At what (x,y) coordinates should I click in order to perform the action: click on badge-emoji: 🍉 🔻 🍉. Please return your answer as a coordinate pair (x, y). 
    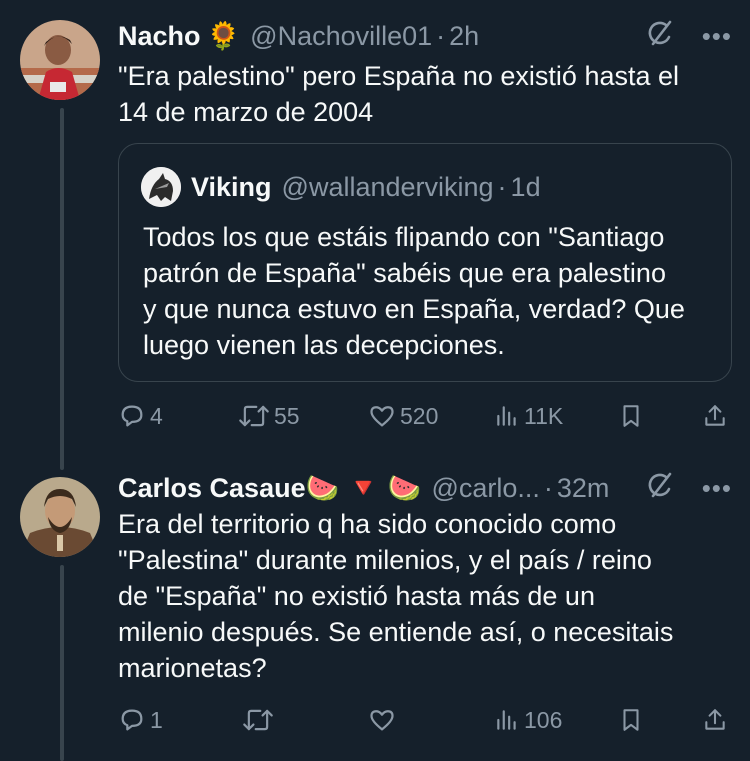
    Looking at the image, I should click on (363, 488).